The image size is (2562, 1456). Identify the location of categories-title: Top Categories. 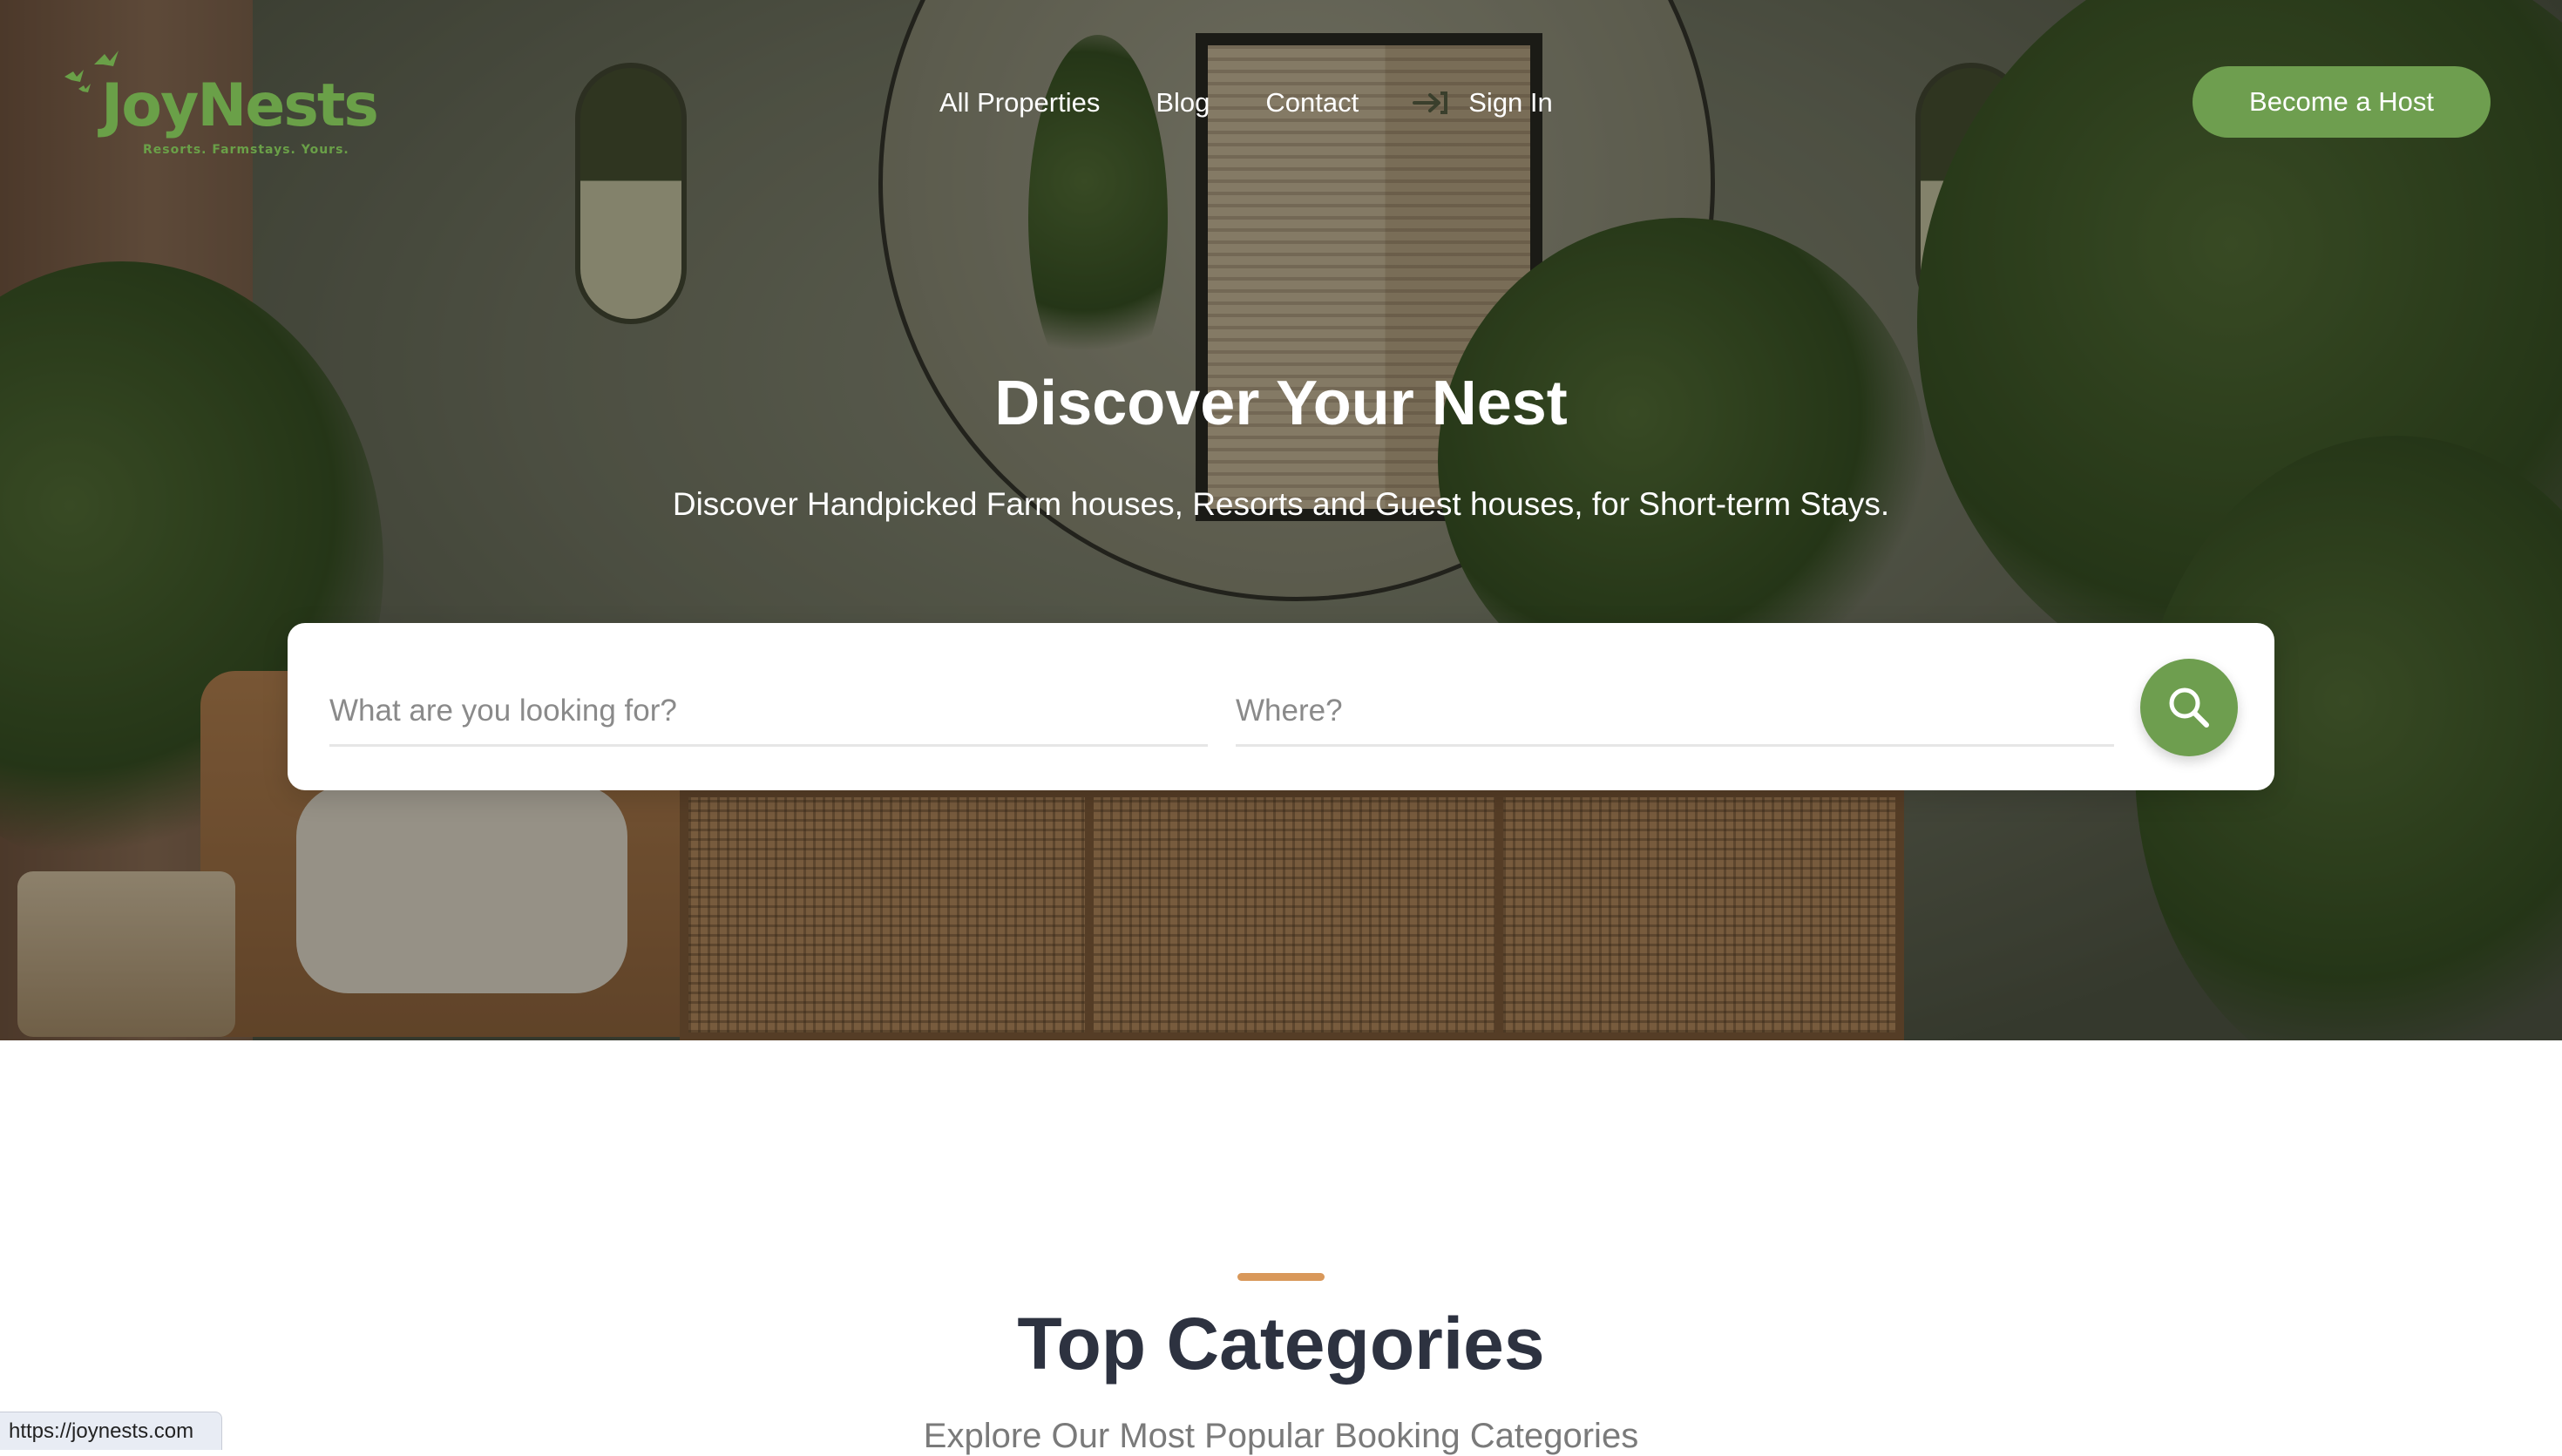
(1281, 1344).